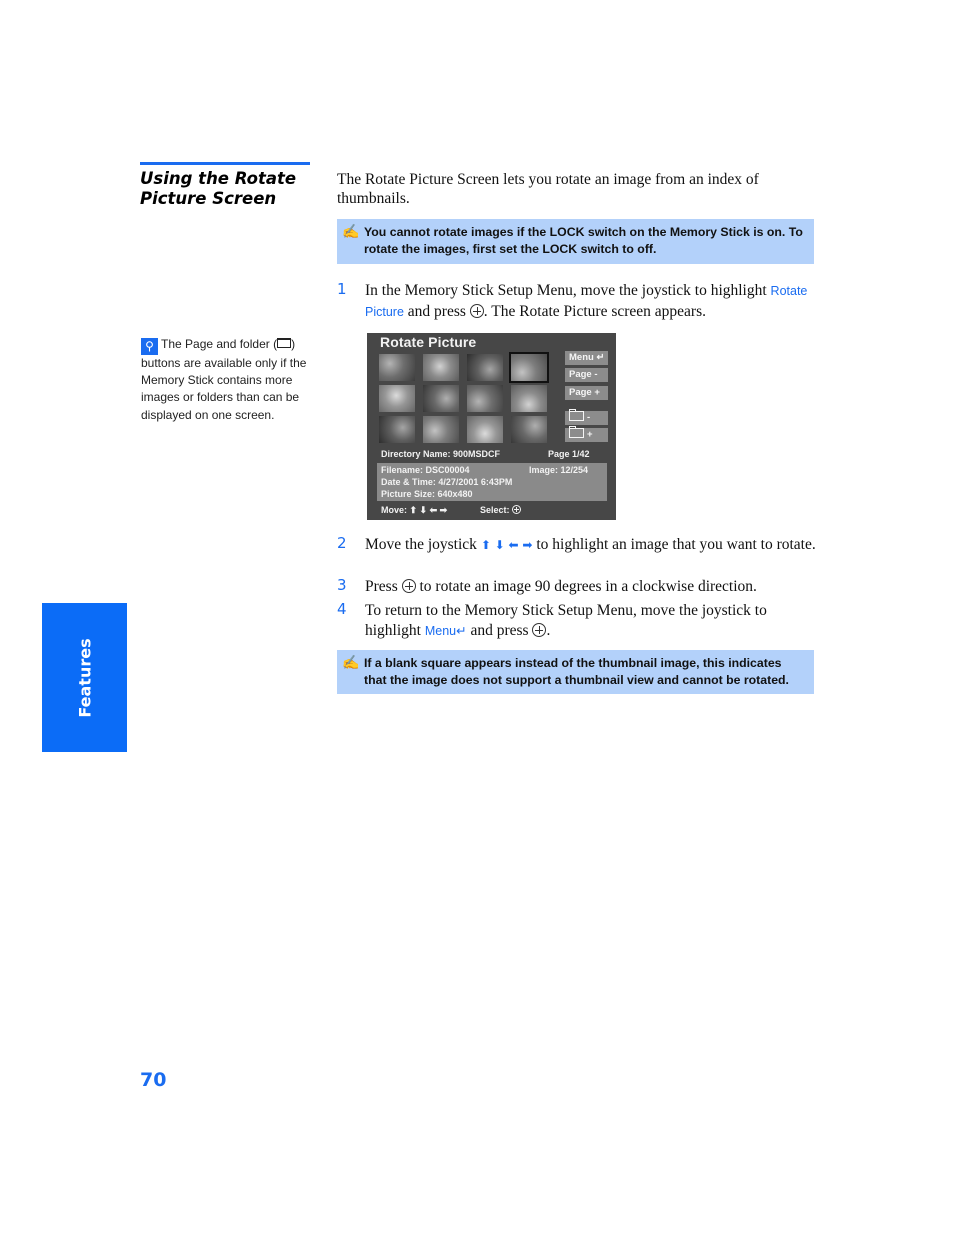 This screenshot has width=954, height=1235. What do you see at coordinates (423, 544) in the screenshot?
I see `step-text: Move the joystick` at bounding box center [423, 544].